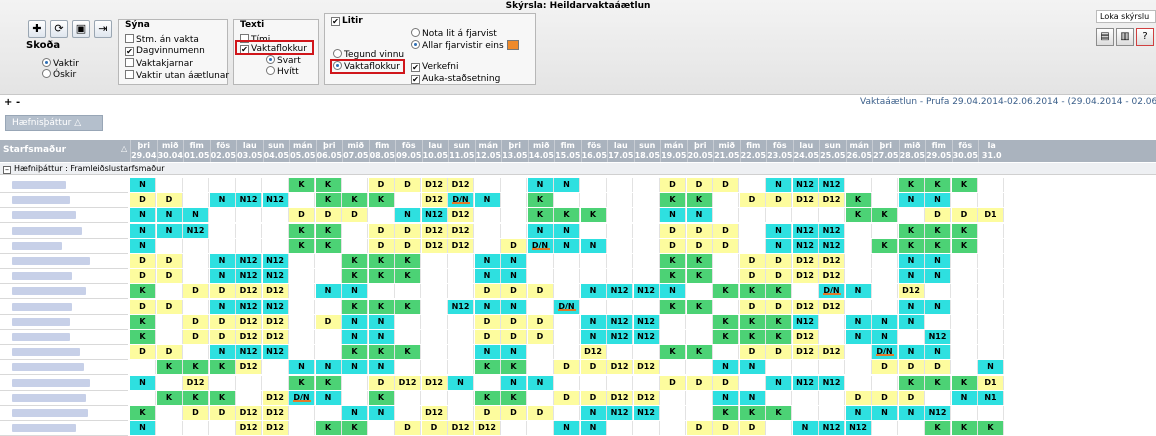  What do you see at coordinates (455, 79) in the screenshot?
I see `litir-auka-checkbox: ✔ Auka-staðsetning` at bounding box center [455, 79].